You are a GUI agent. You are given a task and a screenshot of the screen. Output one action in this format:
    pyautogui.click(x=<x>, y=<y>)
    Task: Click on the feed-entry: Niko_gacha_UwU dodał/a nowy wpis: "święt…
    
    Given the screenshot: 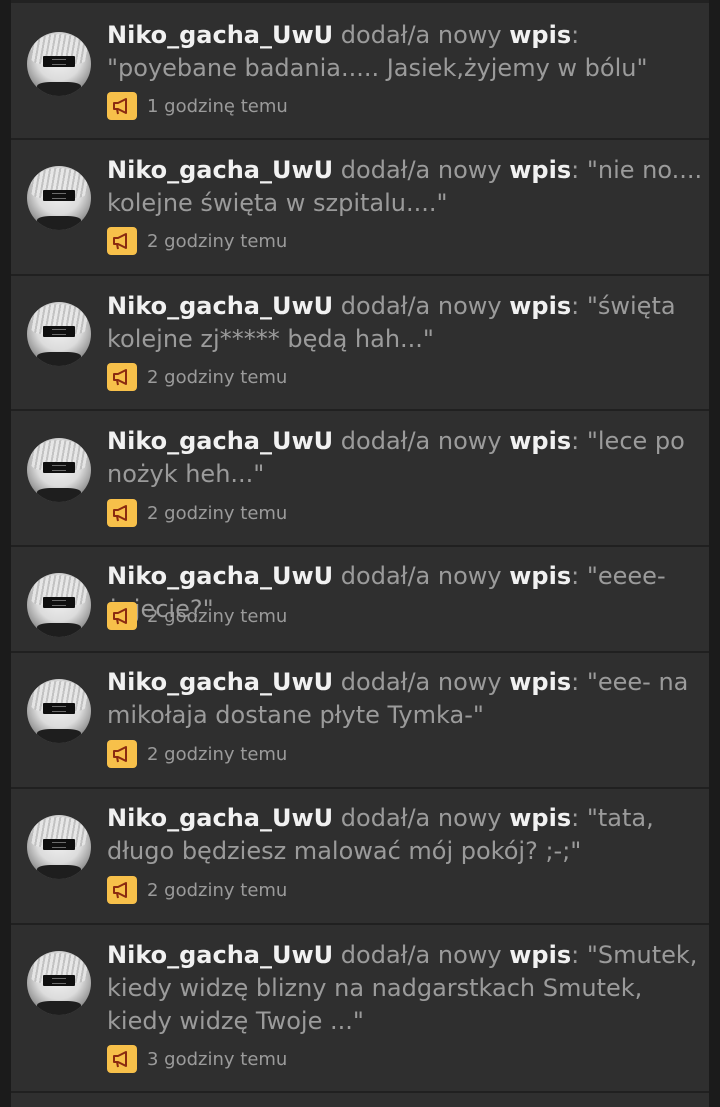 What is the action you would take?
    pyautogui.click(x=360, y=343)
    